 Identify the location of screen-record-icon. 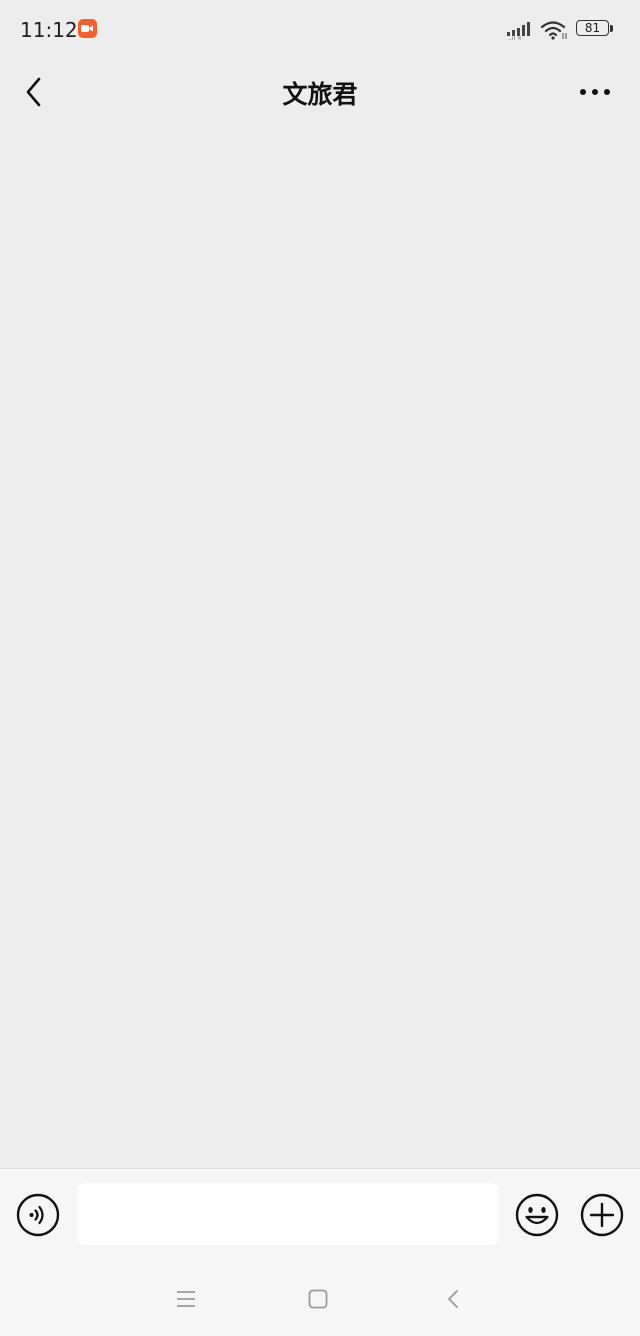
(87, 28).